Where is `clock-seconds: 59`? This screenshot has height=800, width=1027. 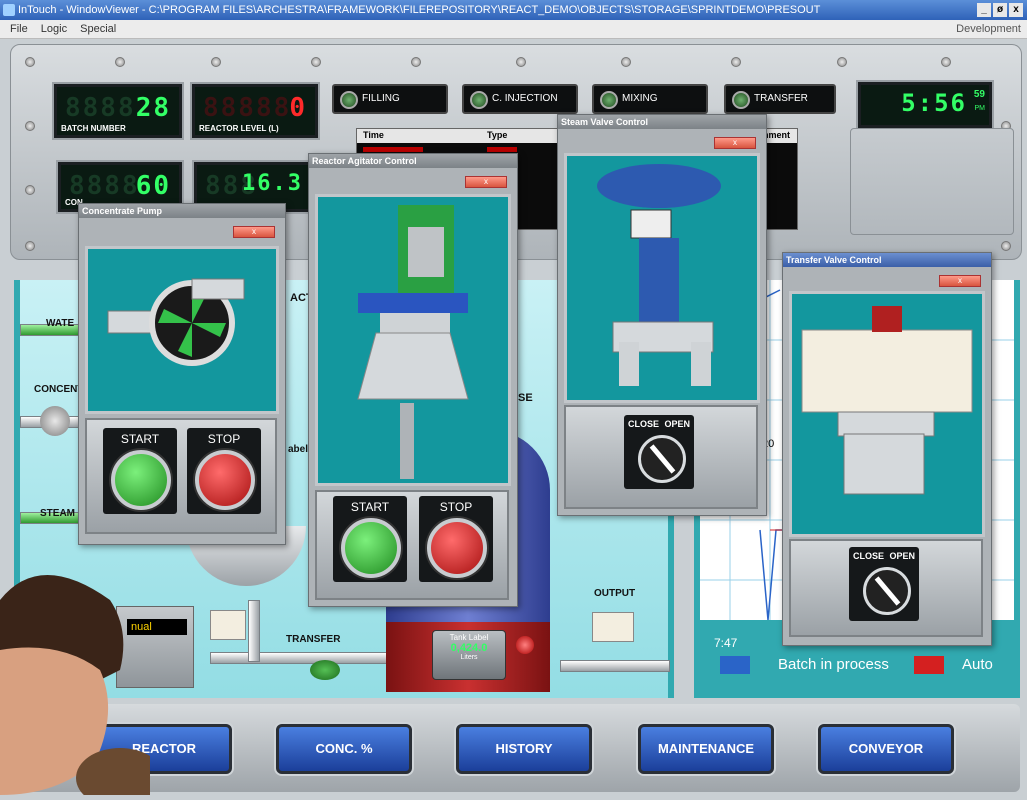 clock-seconds: 59 is located at coordinates (979, 94).